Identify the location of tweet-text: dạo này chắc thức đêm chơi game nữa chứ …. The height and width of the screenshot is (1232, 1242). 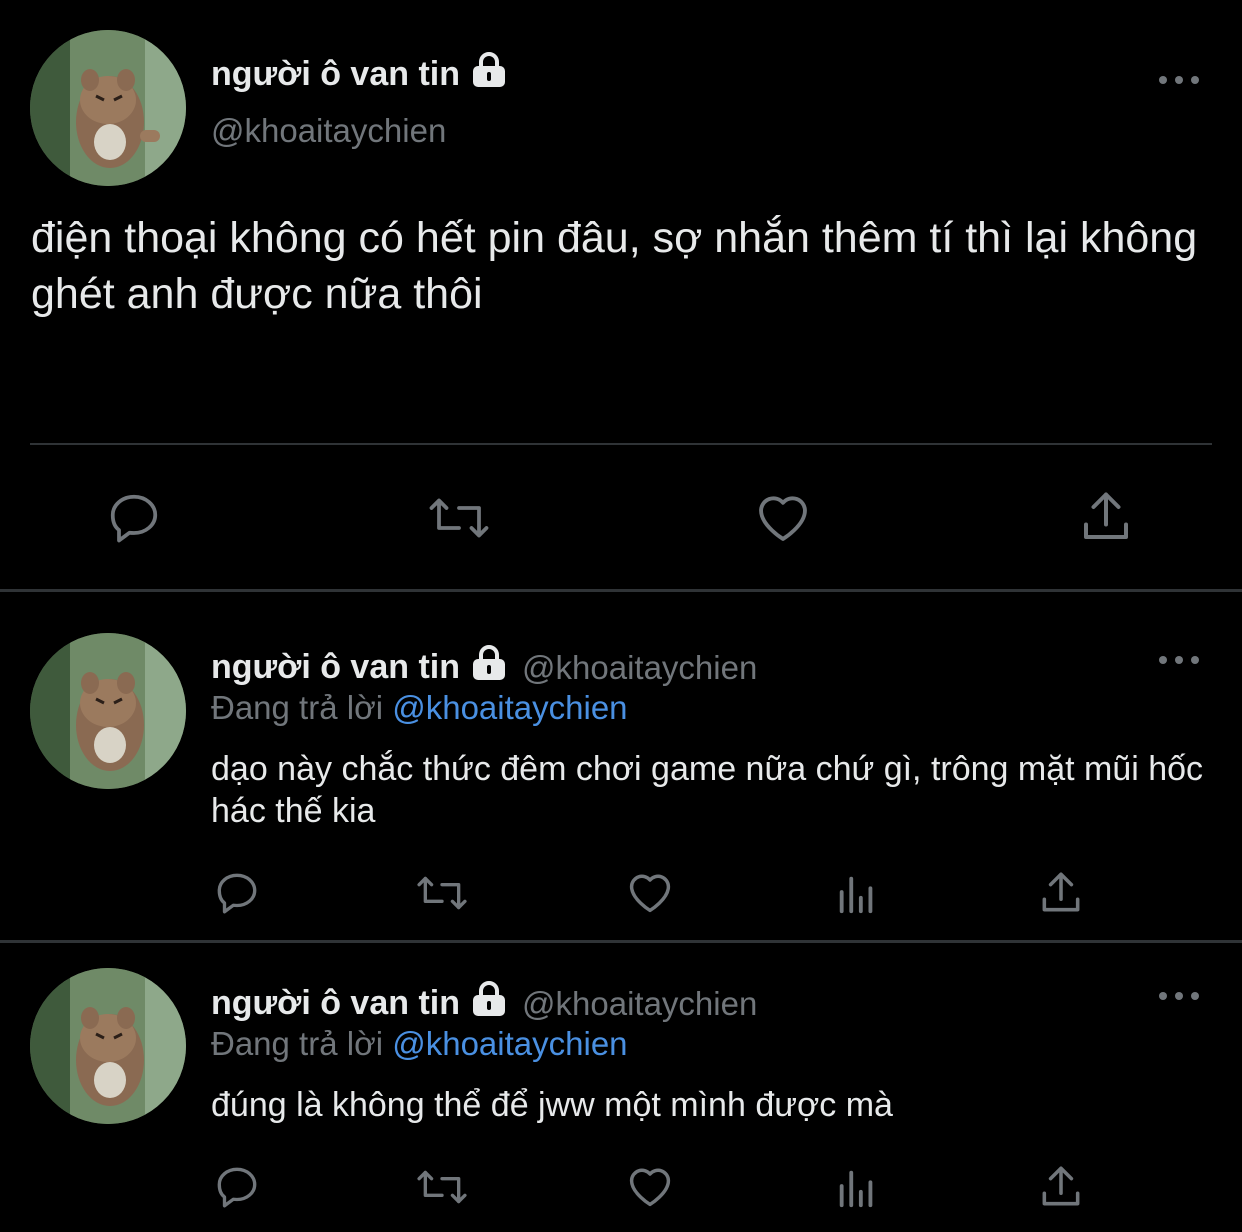
(707, 790).